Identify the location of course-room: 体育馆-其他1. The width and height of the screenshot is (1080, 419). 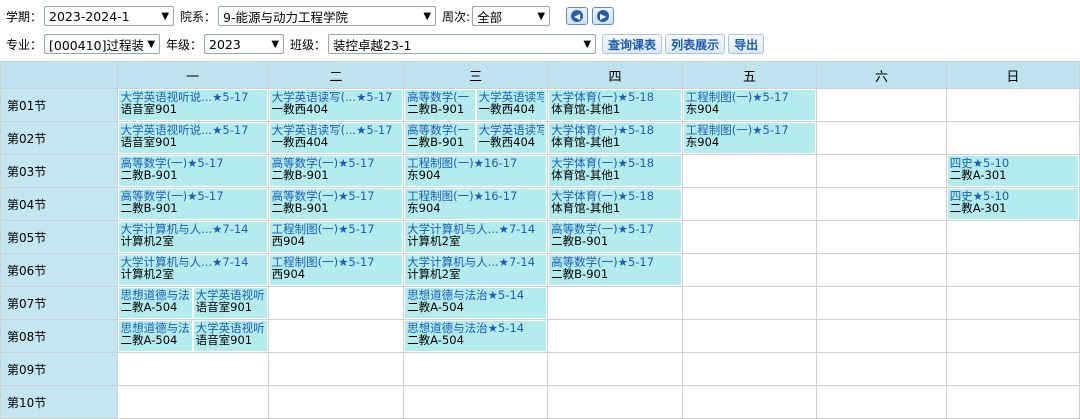
(586, 142).